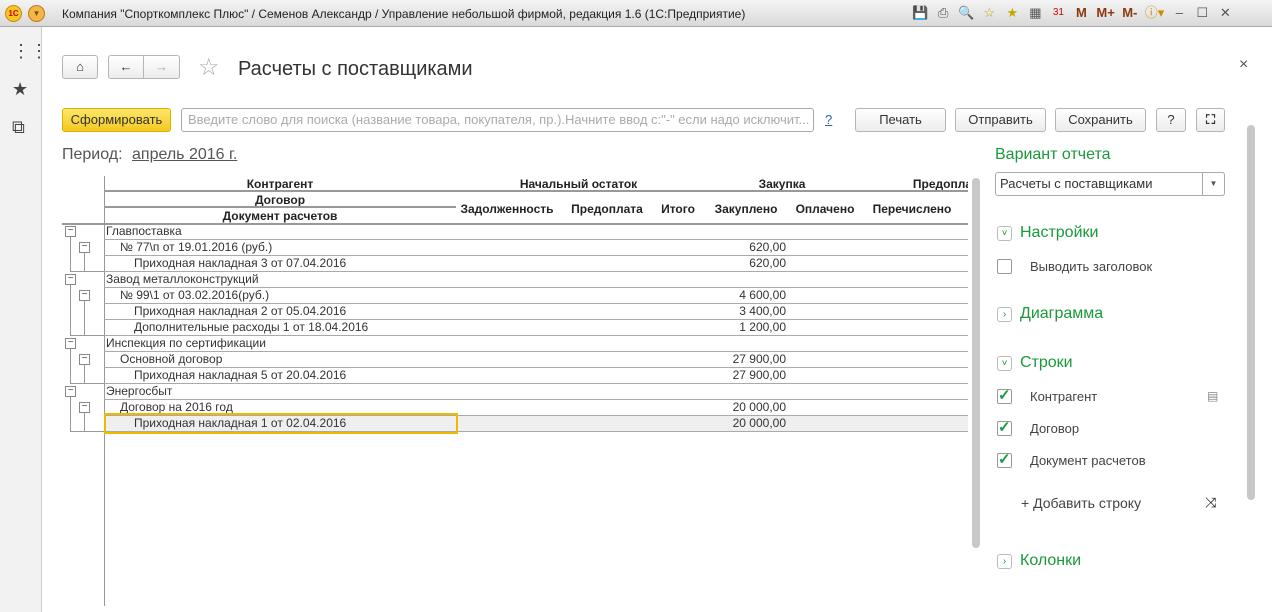 Image resolution: width=1272 pixels, height=612 pixels. I want to click on header-total: Итого, so click(678, 209).